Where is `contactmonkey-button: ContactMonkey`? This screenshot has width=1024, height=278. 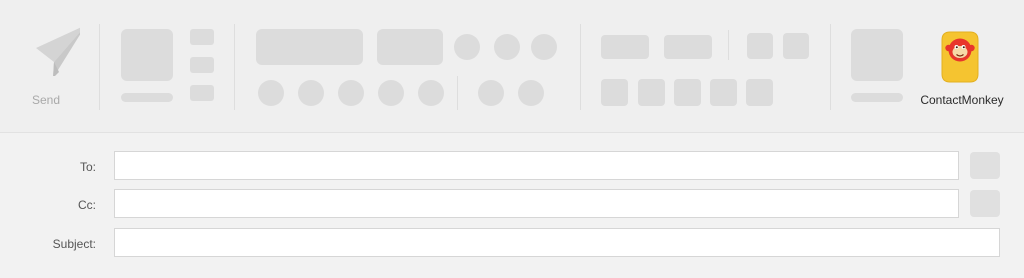
contactmonkey-button: ContactMonkey is located at coordinates (962, 68).